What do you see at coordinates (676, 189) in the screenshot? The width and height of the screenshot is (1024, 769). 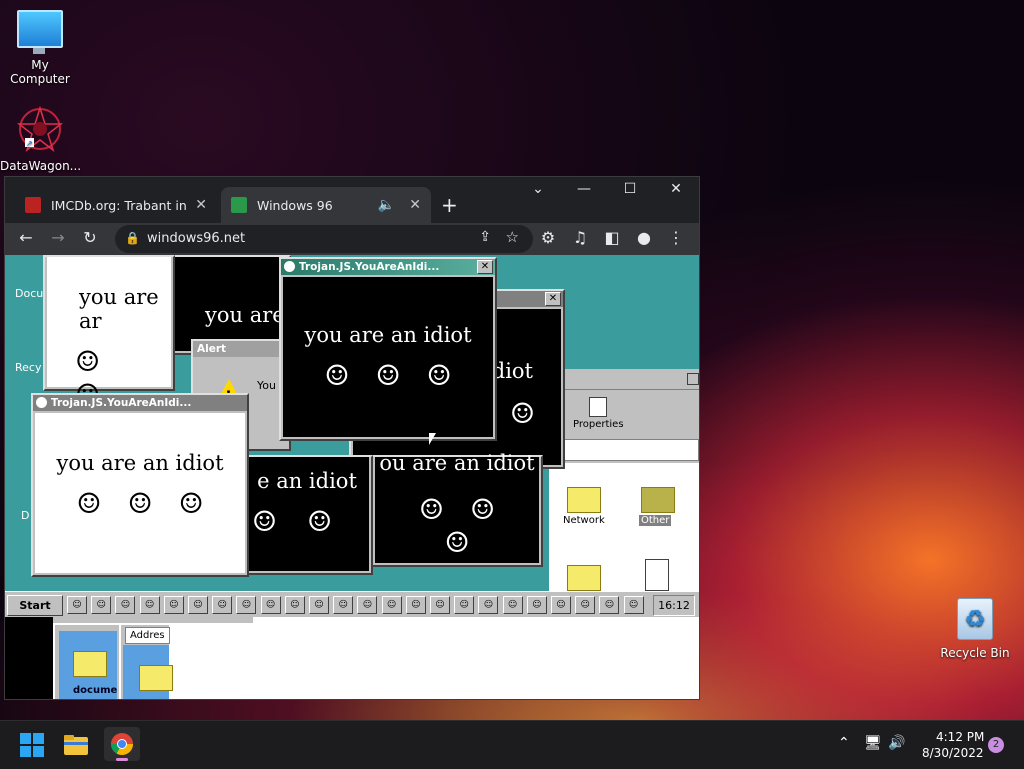 I see `close-window-button: ✕` at bounding box center [676, 189].